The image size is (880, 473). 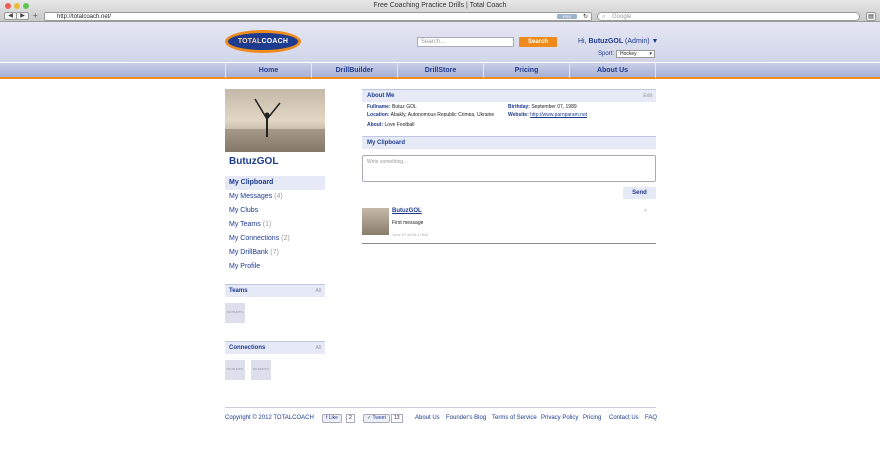 What do you see at coordinates (585, 17) in the screenshot?
I see `reload-icon: ↻` at bounding box center [585, 17].